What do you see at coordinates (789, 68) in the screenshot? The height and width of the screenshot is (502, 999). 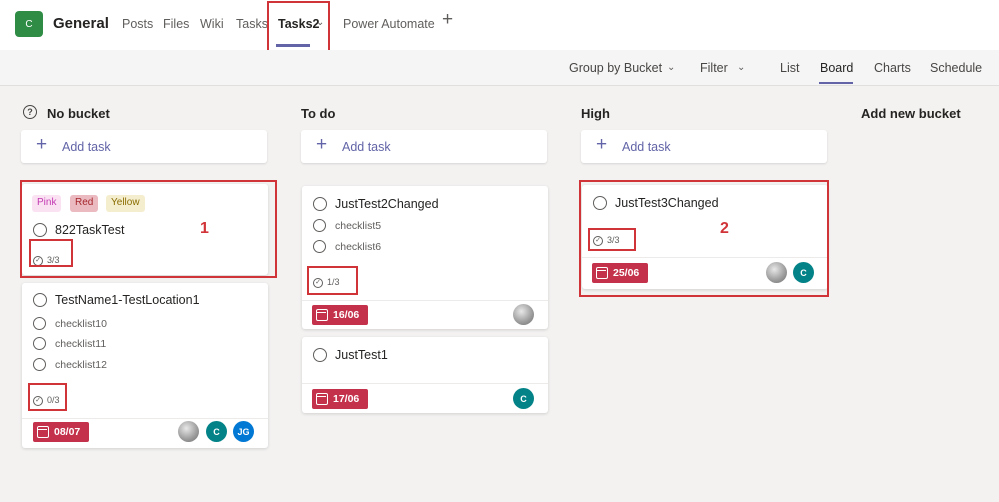 I see `view-list: List` at bounding box center [789, 68].